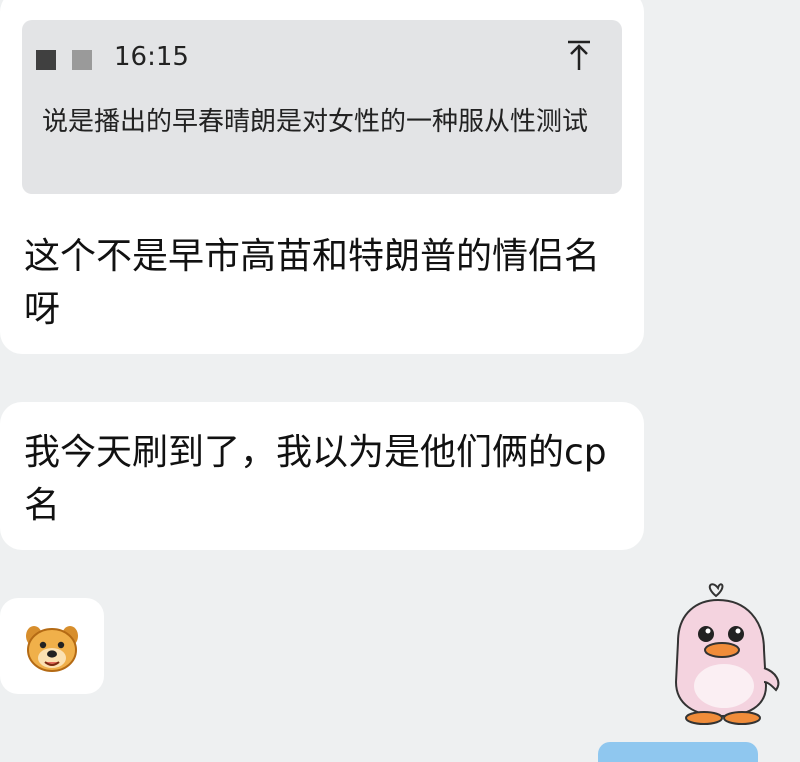 This screenshot has width=800, height=762. What do you see at coordinates (64, 60) in the screenshot?
I see `quoted-sender-avatars` at bounding box center [64, 60].